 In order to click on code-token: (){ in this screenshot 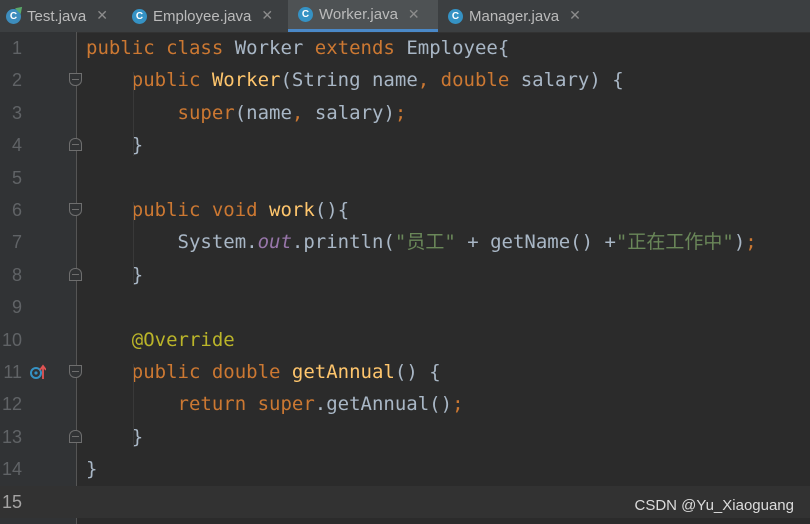, I will do `click(332, 210)`.